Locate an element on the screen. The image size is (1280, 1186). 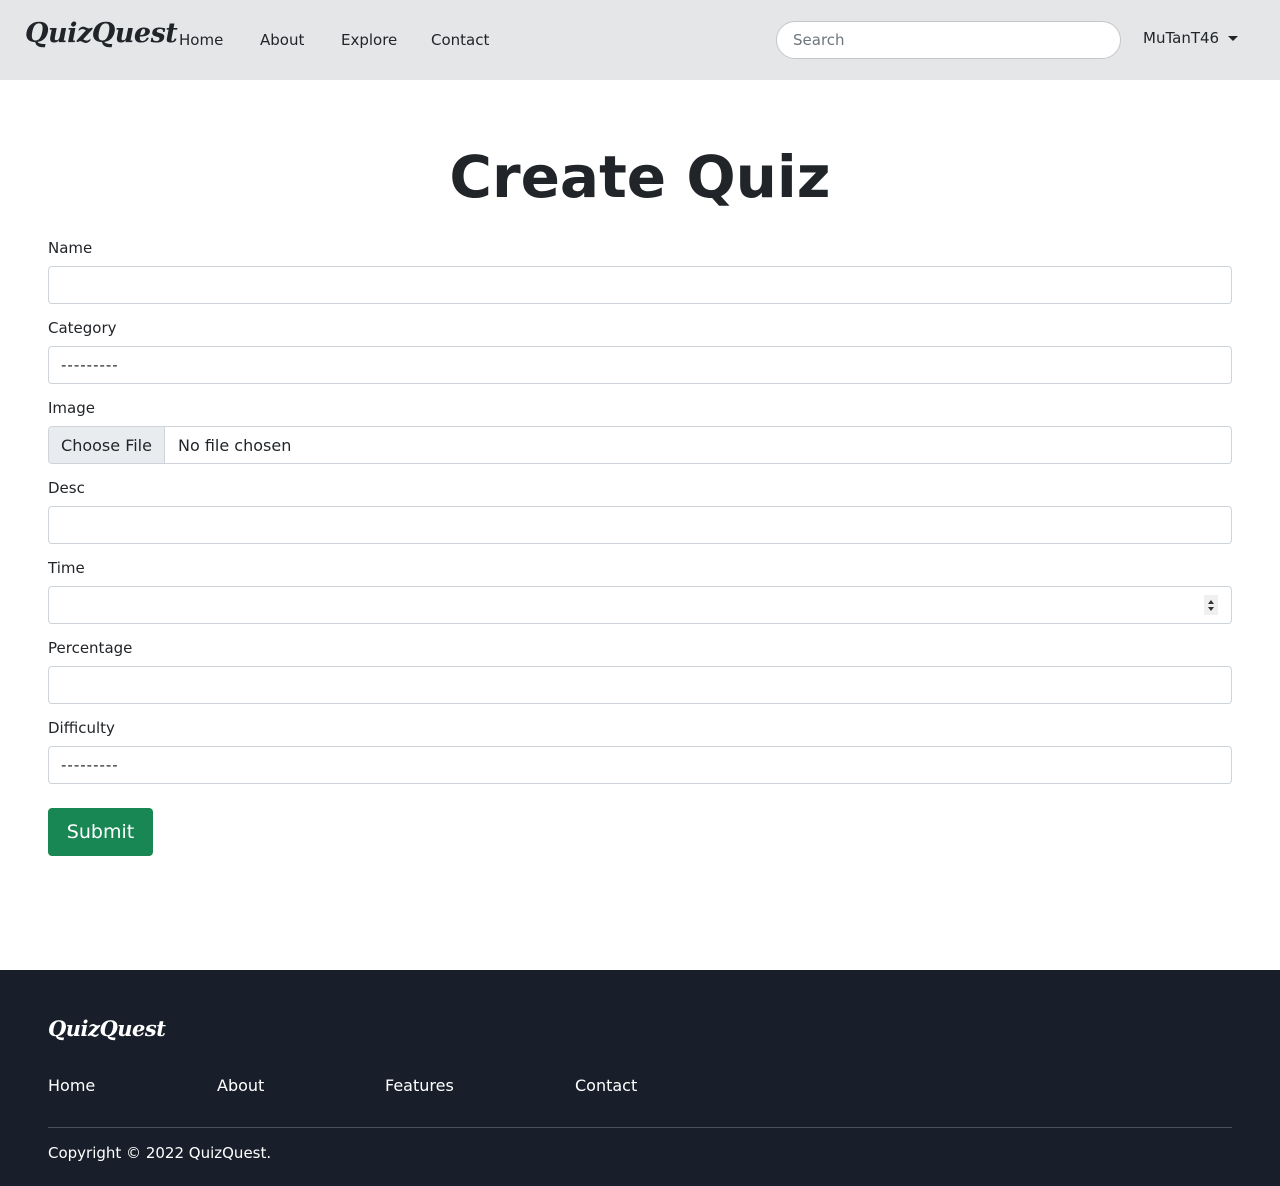
name-input is located at coordinates (640, 285).